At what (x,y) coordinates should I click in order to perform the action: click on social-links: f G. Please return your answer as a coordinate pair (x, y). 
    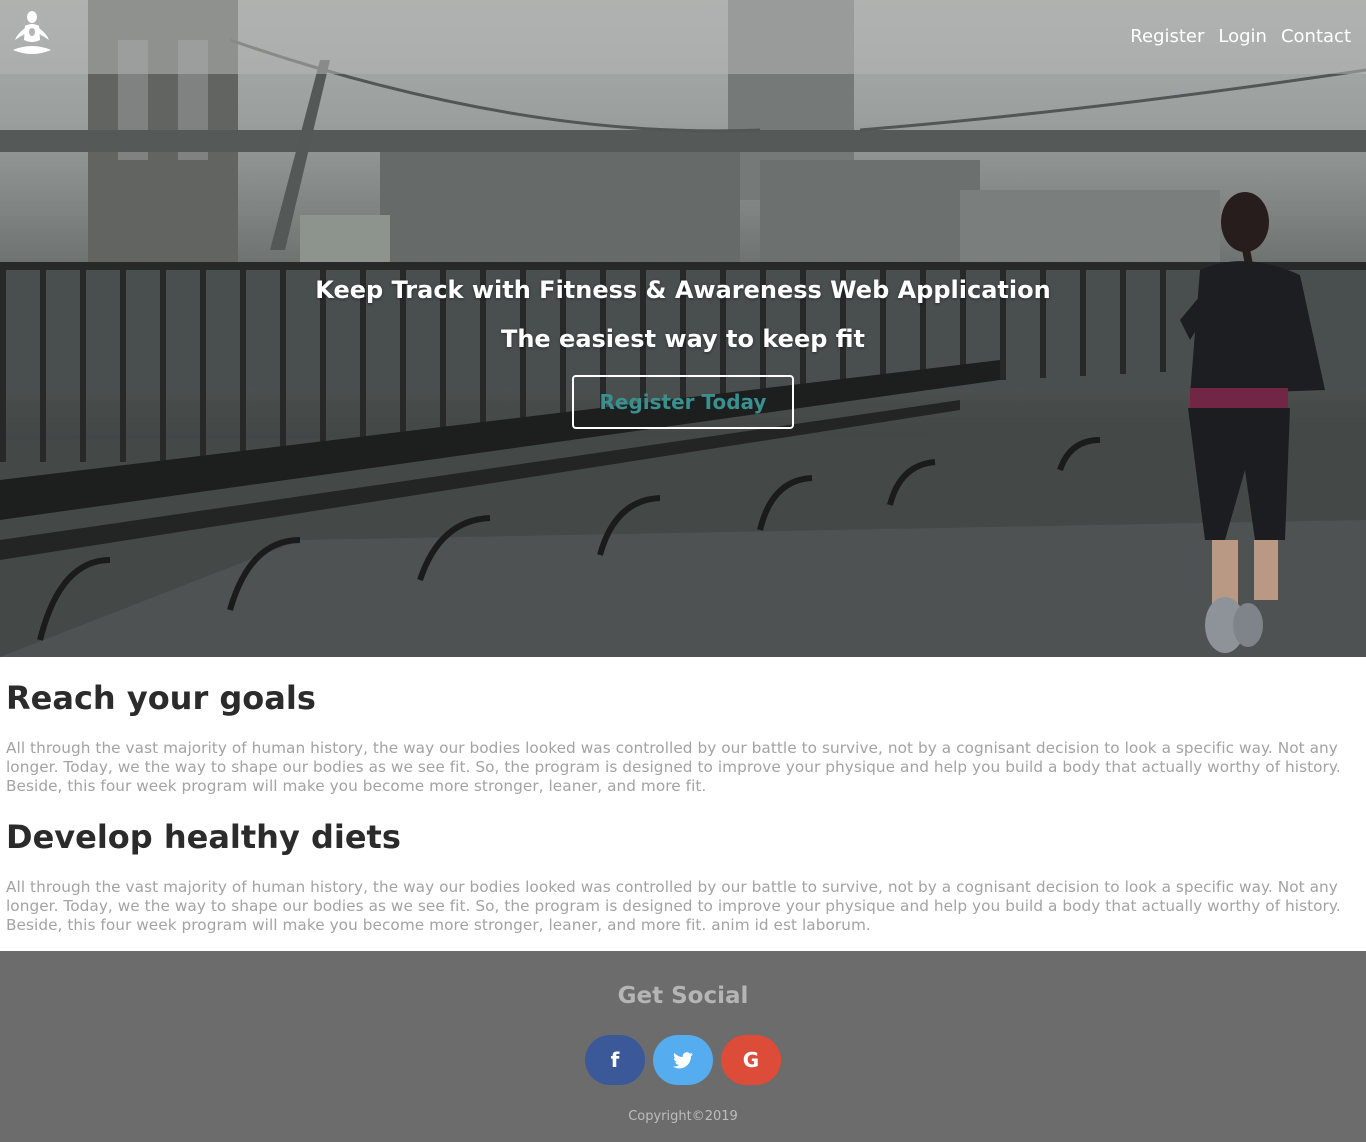
    Looking at the image, I should click on (683, 1060).